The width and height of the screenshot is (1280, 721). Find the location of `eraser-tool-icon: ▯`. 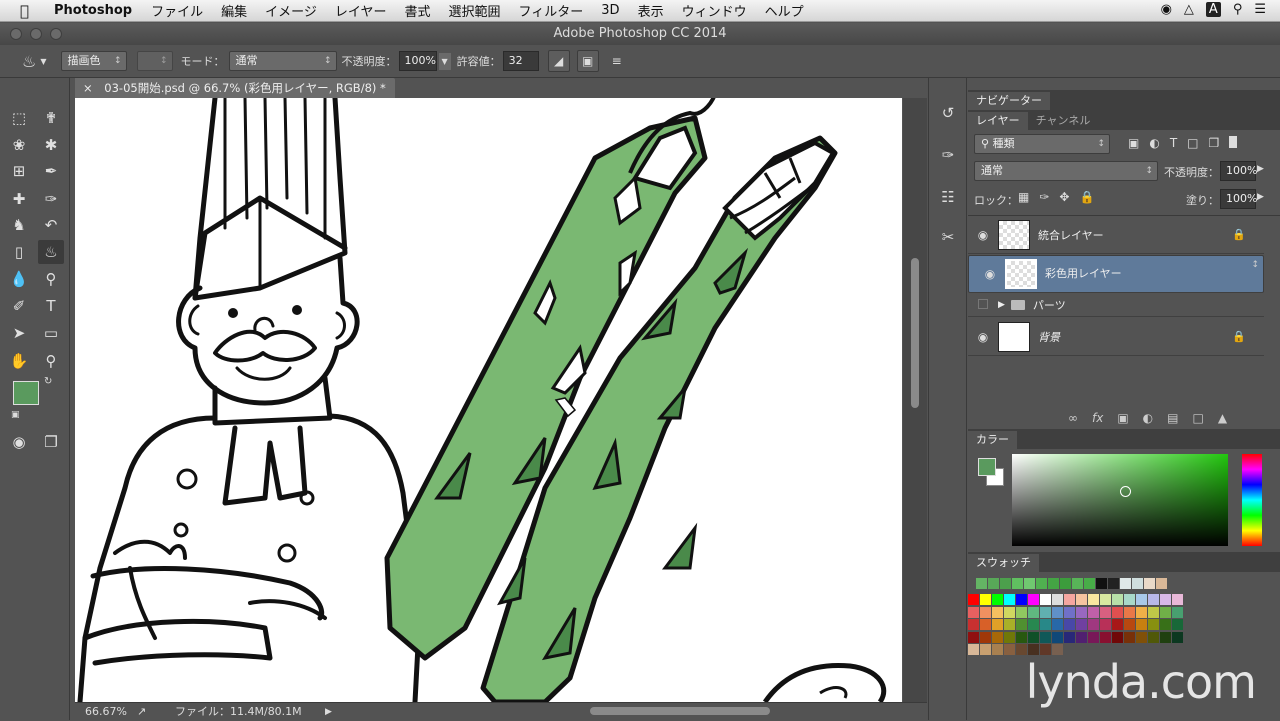

eraser-tool-icon: ▯ is located at coordinates (19, 252).